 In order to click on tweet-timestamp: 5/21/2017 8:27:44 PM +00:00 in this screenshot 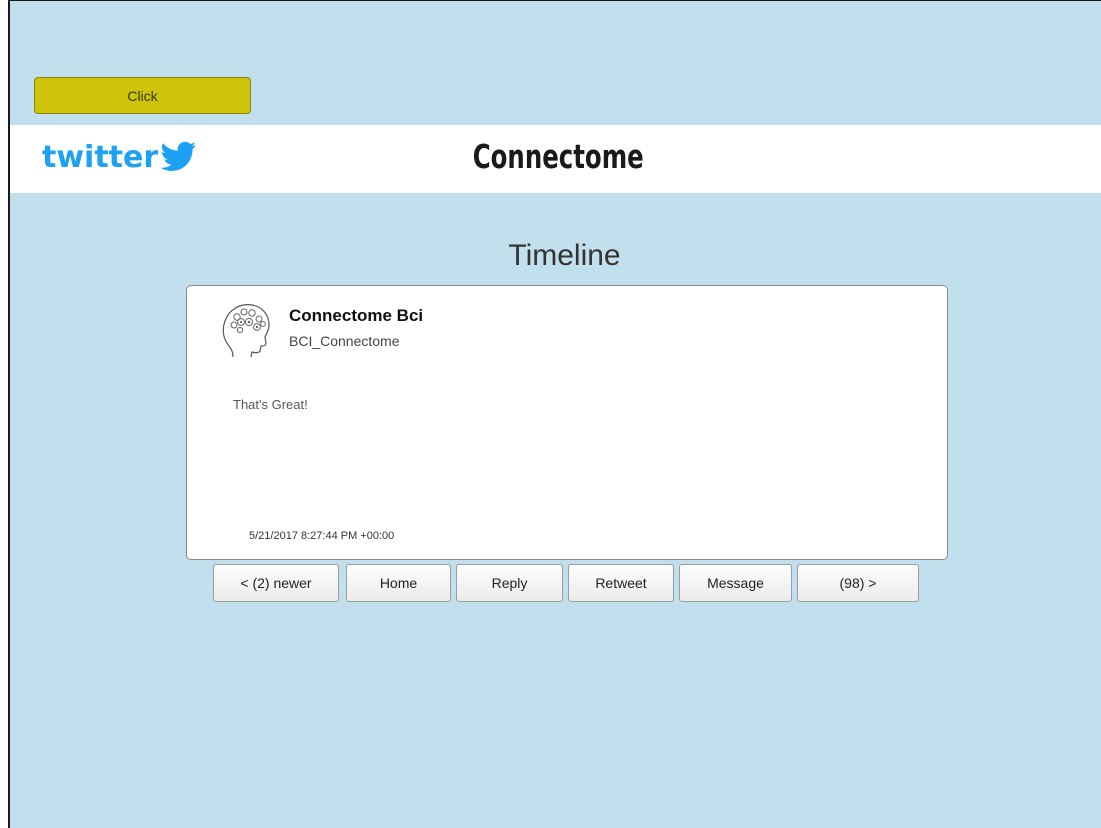, I will do `click(322, 536)`.